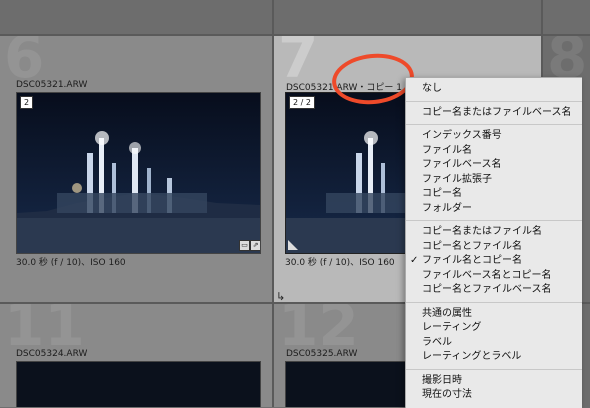 Image resolution: width=590 pixels, height=408 pixels. What do you see at coordinates (447, 394) in the screenshot?
I see `menu-item-label: 現在の寸法` at bounding box center [447, 394].